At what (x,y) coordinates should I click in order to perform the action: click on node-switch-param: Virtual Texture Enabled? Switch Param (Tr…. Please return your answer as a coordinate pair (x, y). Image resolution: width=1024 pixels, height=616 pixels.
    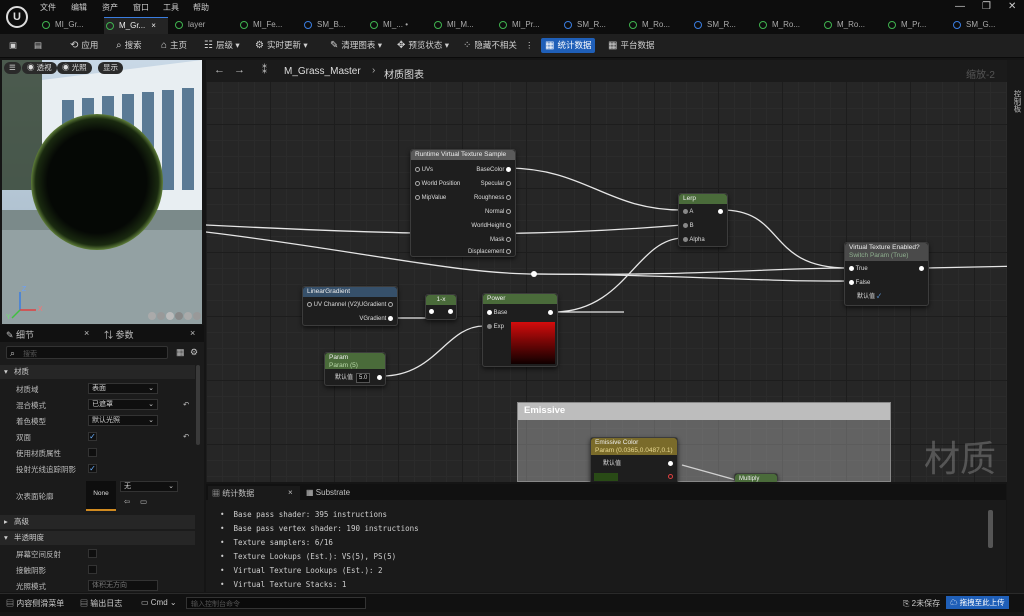
    Looking at the image, I should click on (886, 274).